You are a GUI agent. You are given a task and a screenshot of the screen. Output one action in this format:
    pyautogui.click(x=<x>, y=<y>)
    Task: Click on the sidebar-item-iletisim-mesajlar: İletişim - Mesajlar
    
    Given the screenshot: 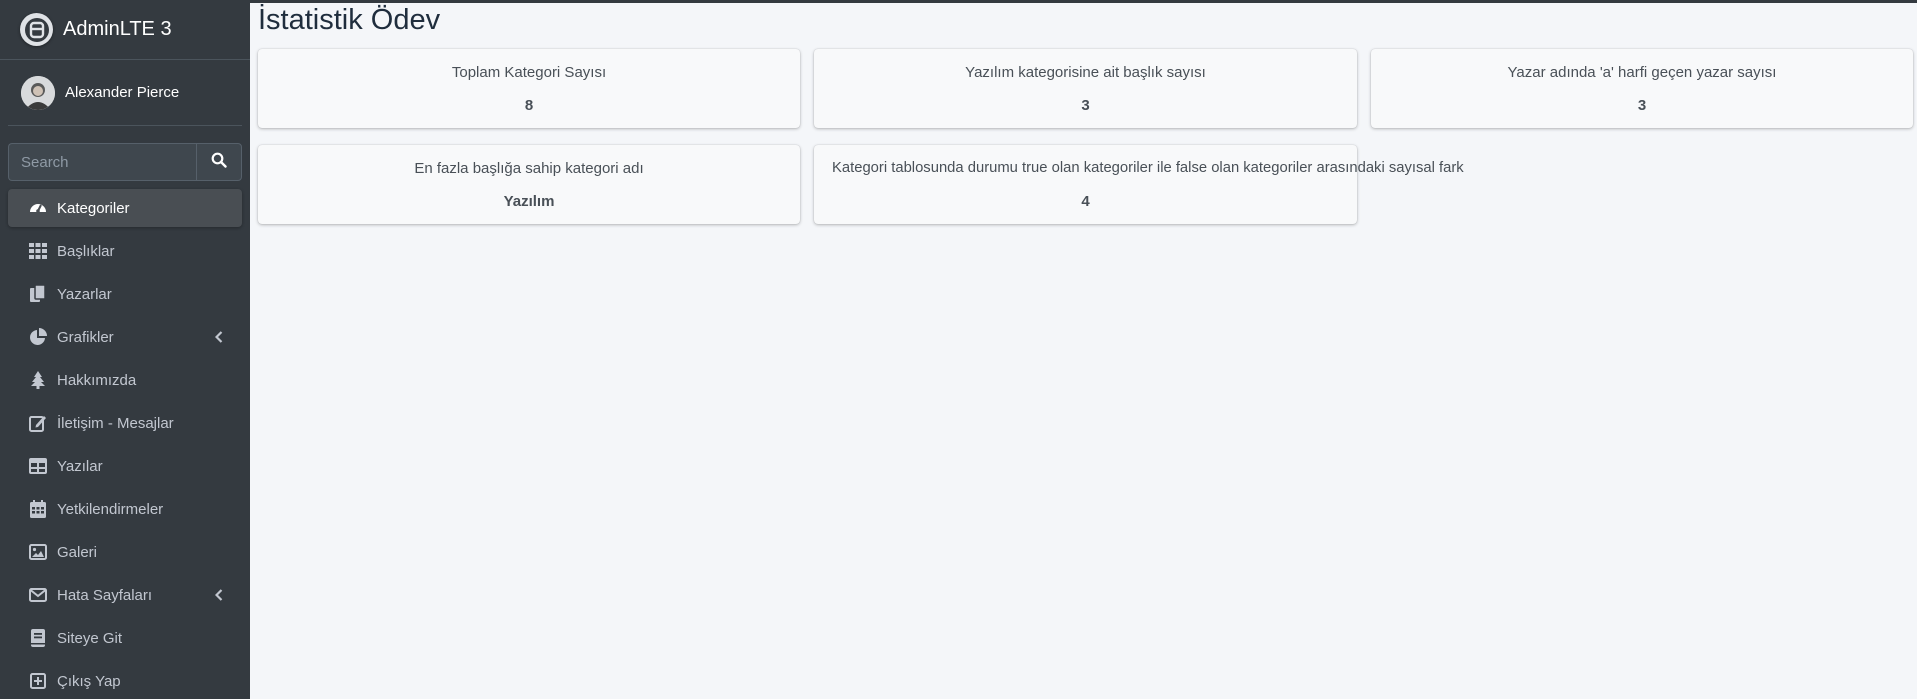 What is the action you would take?
    pyautogui.click(x=125, y=423)
    